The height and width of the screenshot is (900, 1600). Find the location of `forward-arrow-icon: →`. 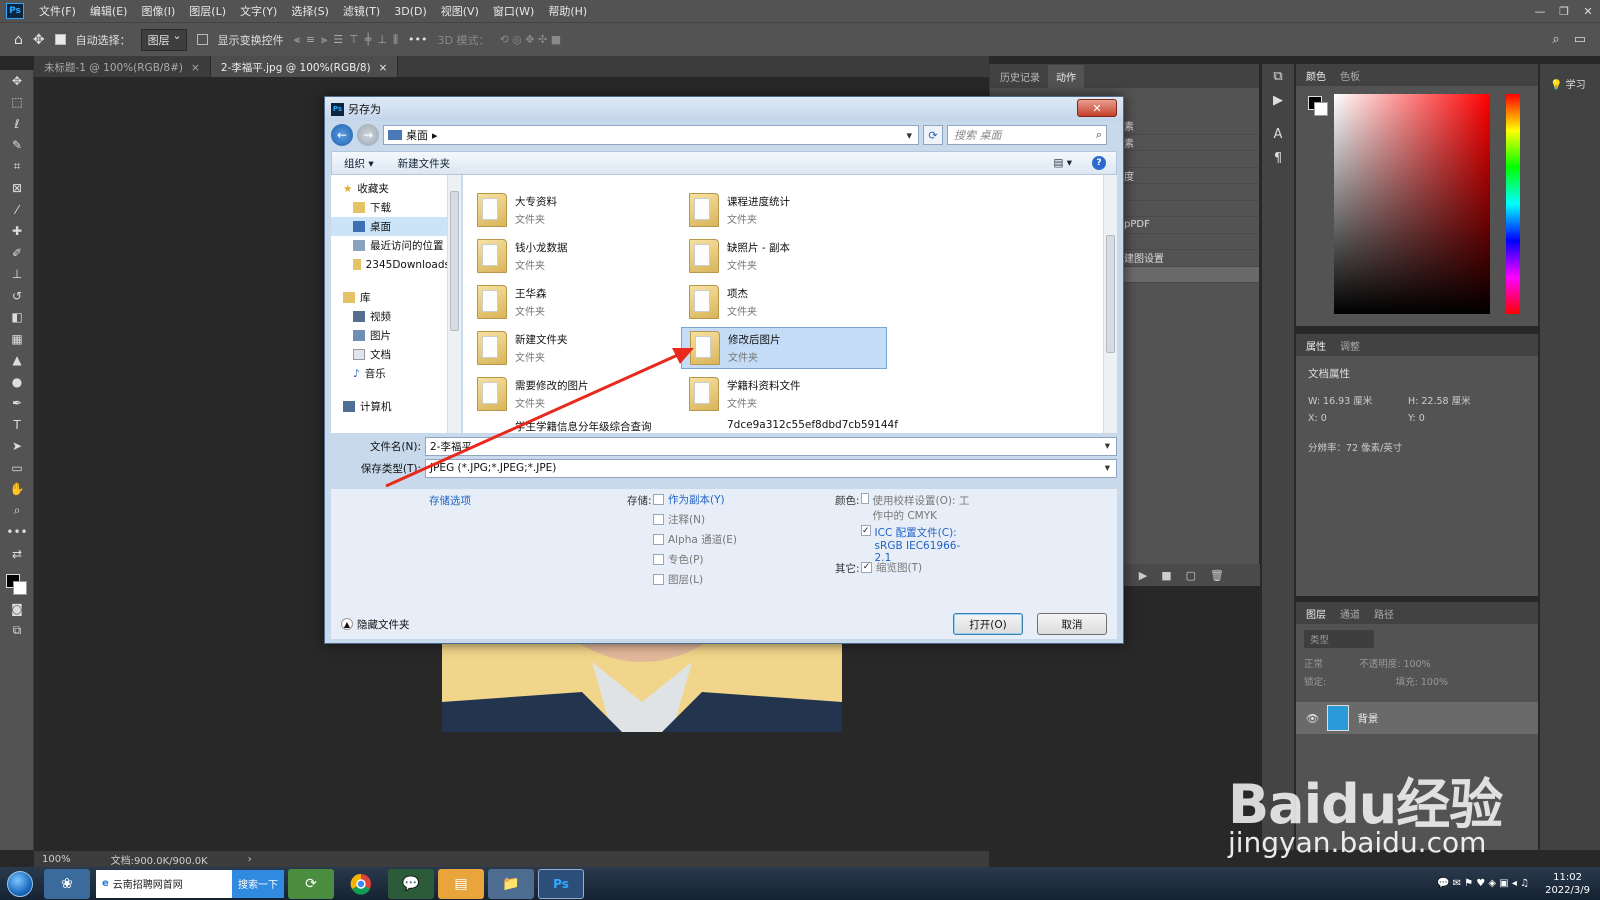

forward-arrow-icon: → is located at coordinates (368, 135).